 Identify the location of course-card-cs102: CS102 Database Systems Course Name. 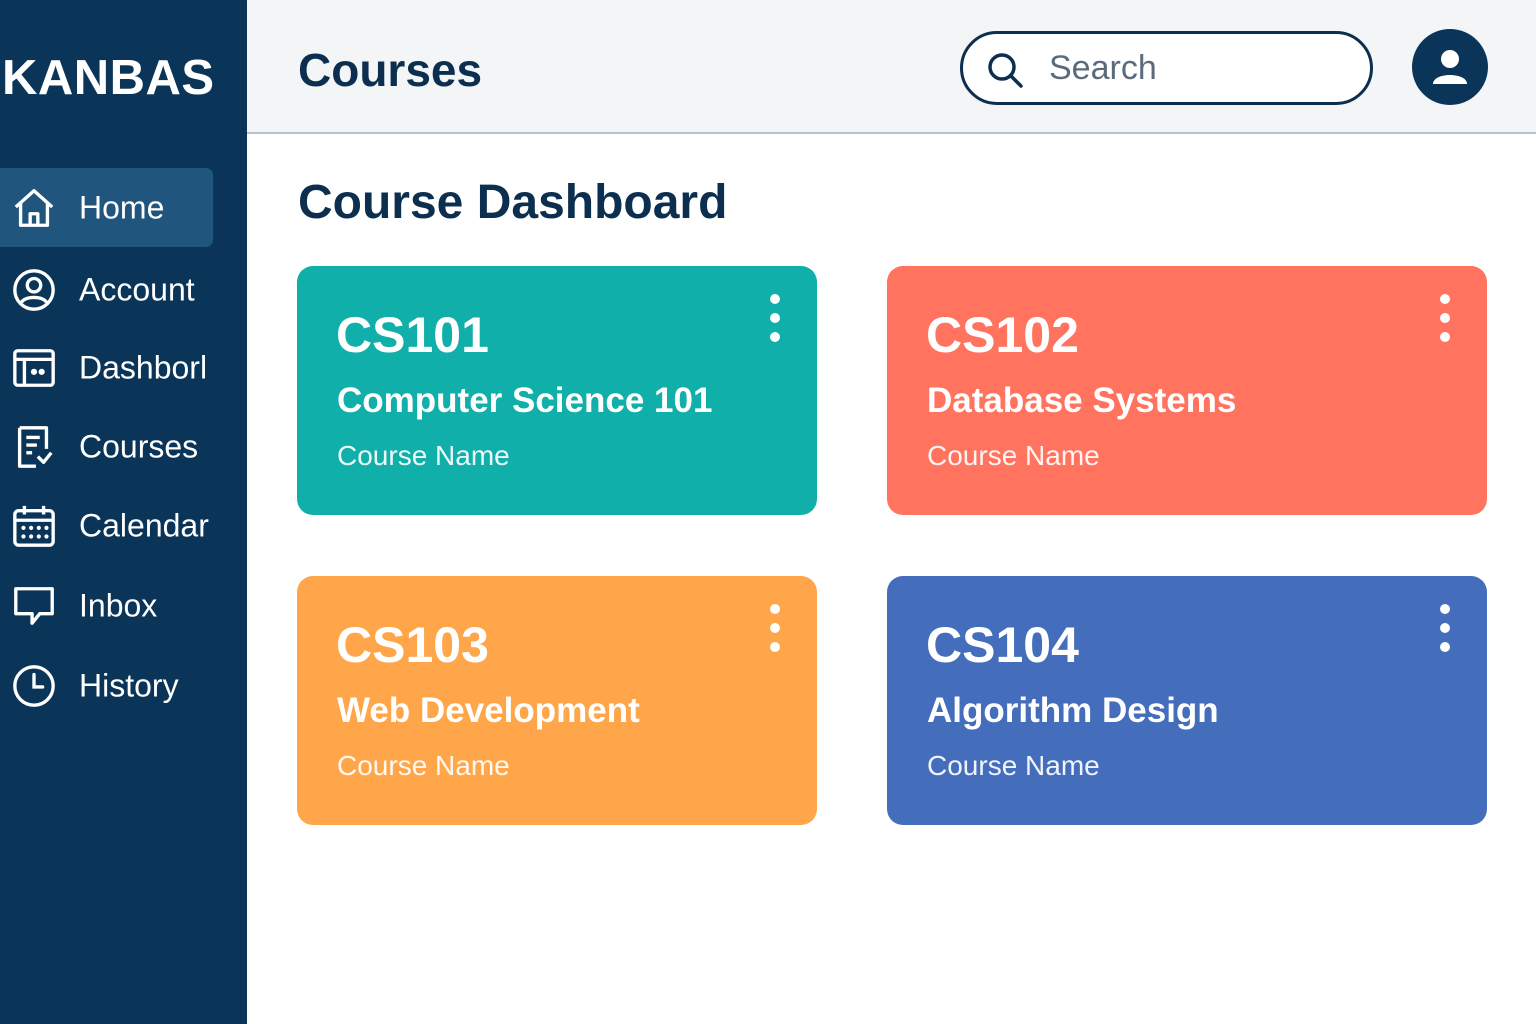
(1187, 390).